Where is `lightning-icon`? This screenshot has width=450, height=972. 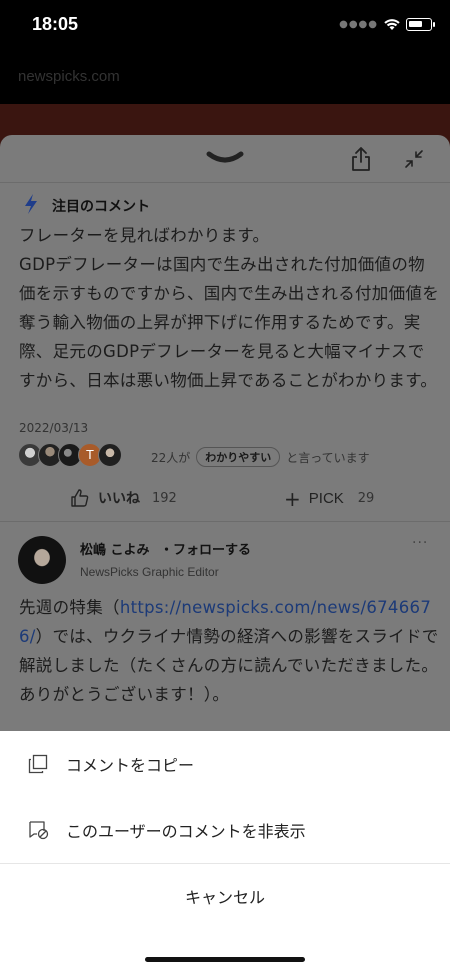 lightning-icon is located at coordinates (31, 204).